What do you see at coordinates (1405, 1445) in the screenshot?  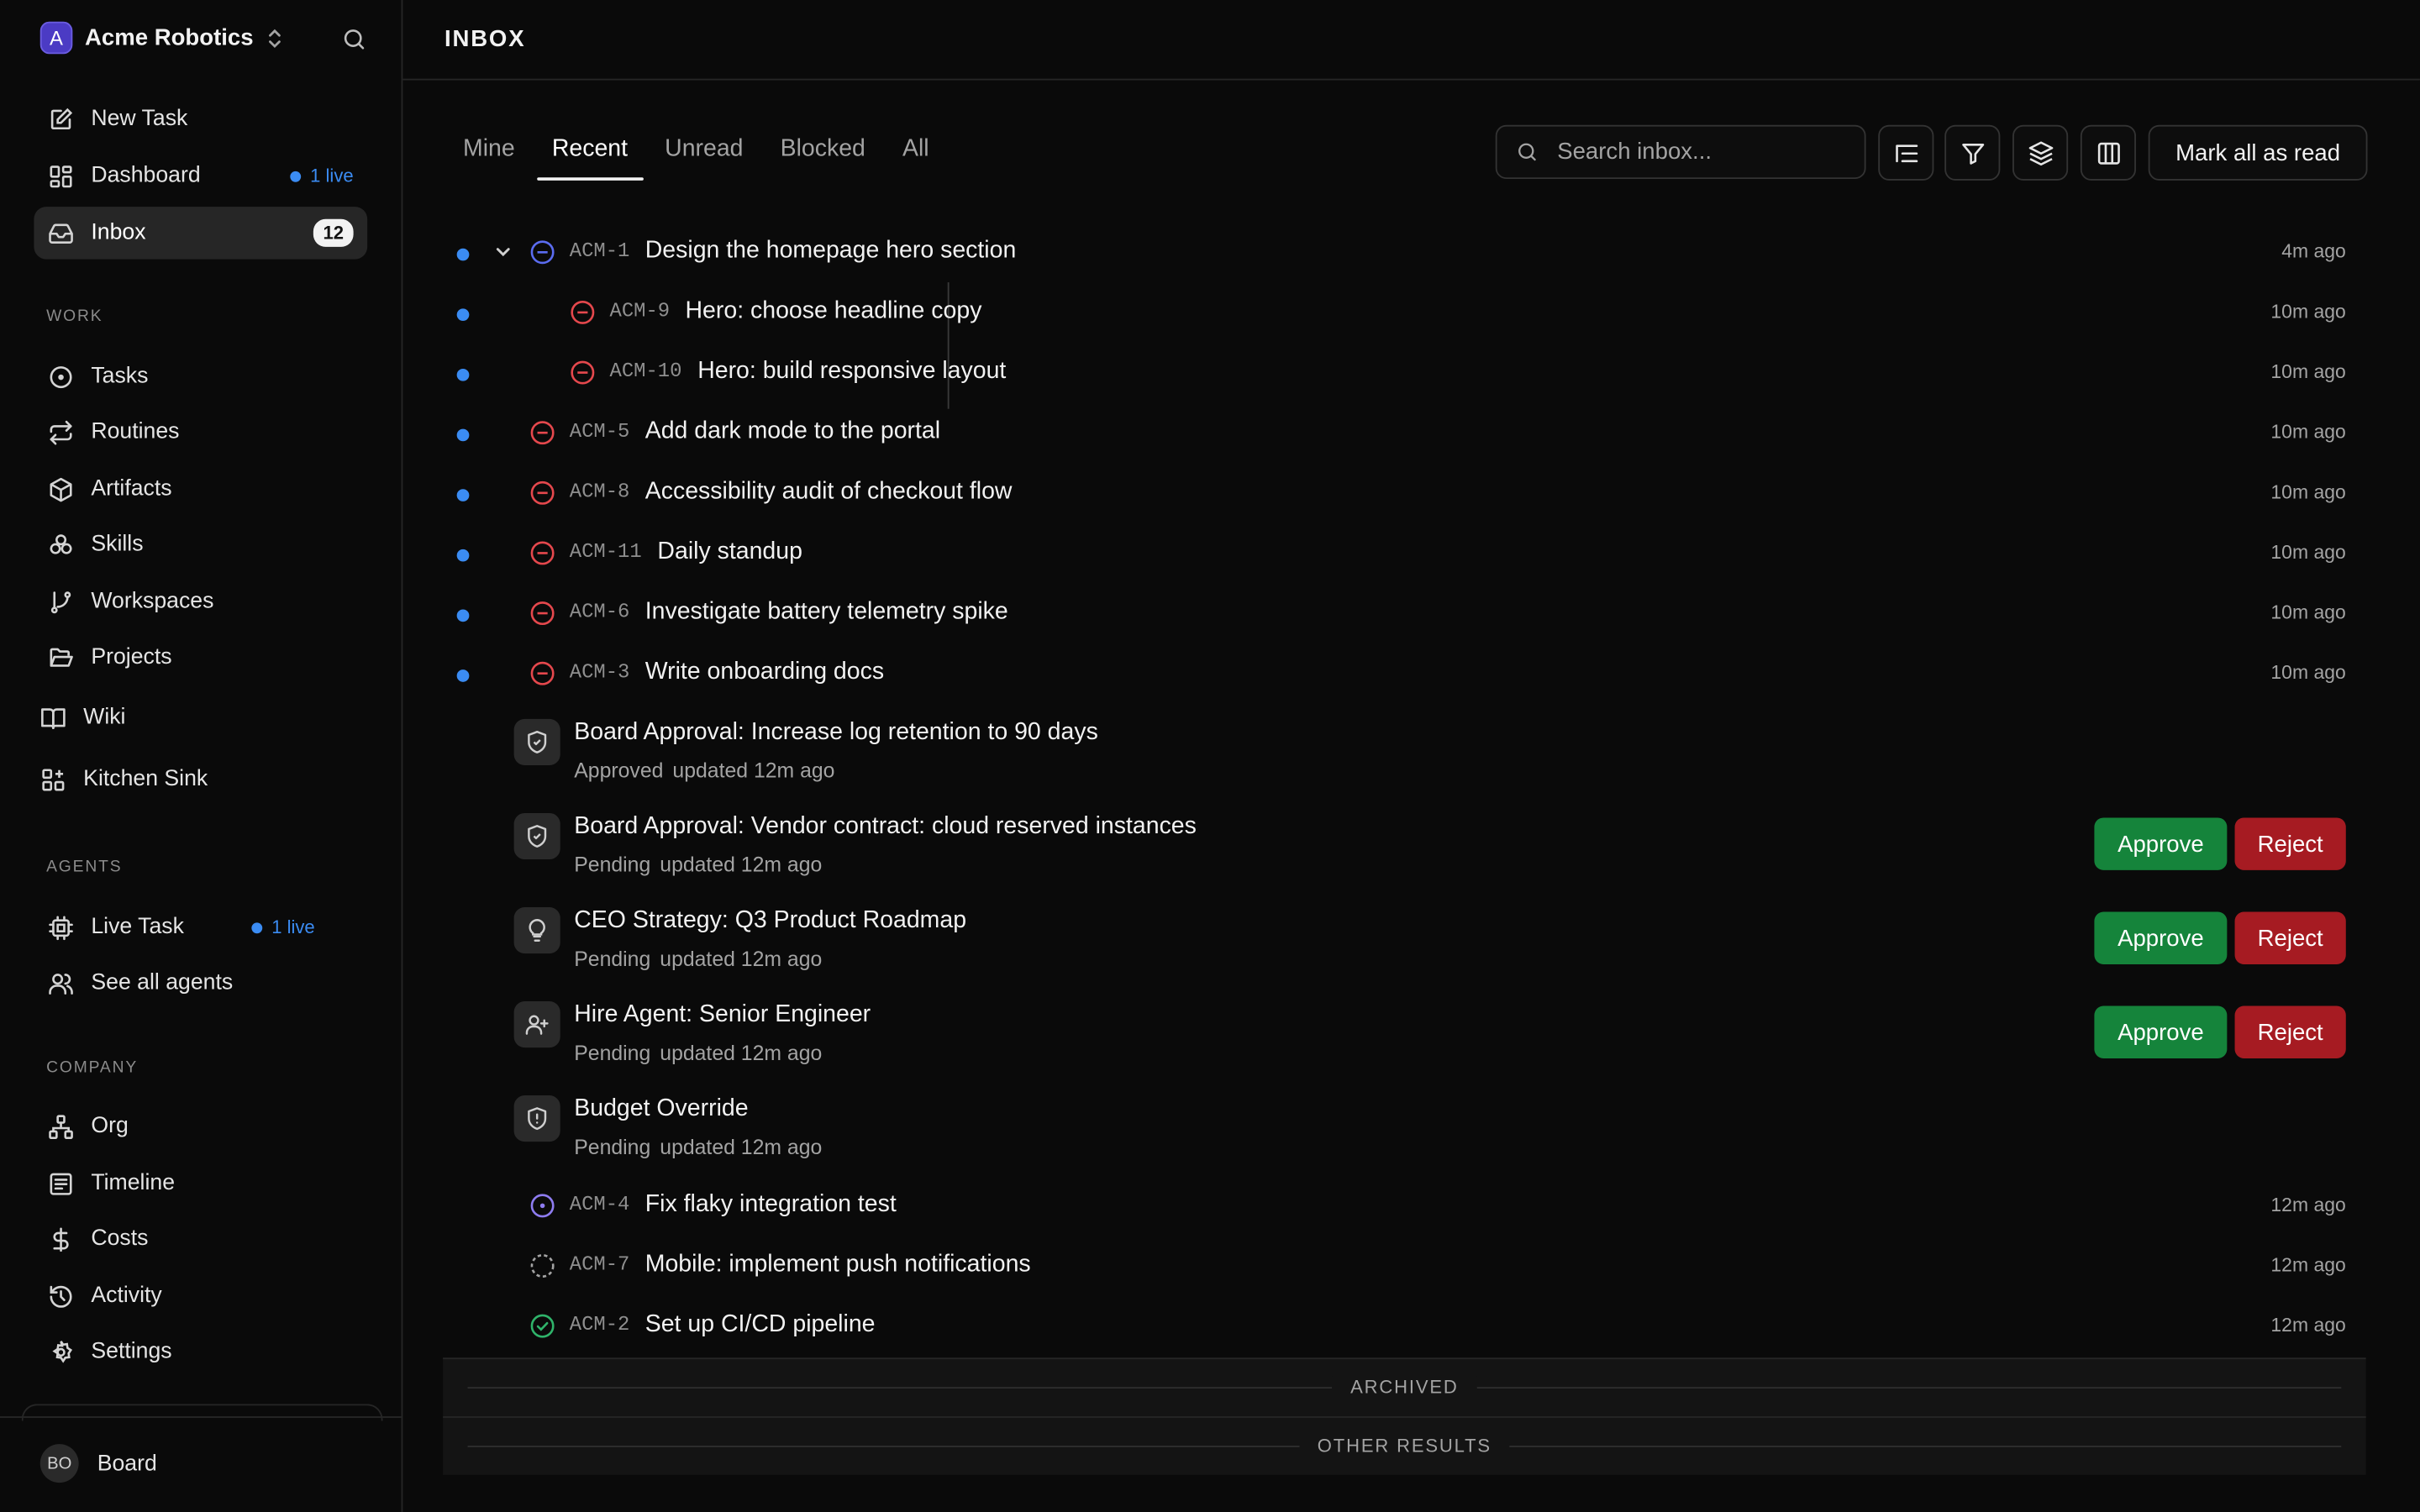 I see `other-results-section-header: OTHER RESULTS` at bounding box center [1405, 1445].